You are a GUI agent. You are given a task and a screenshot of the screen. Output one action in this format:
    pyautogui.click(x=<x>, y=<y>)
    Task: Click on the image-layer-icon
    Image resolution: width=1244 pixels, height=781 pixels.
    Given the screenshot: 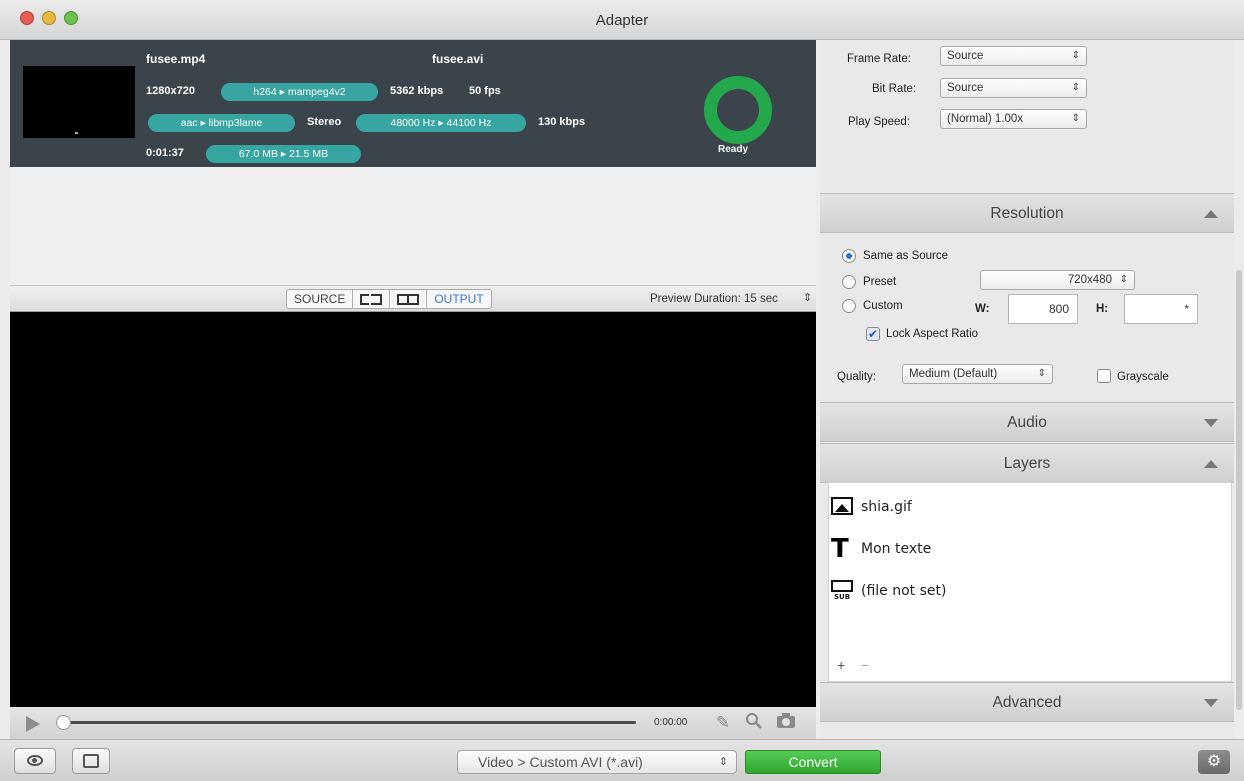 What is the action you would take?
    pyautogui.click(x=842, y=506)
    